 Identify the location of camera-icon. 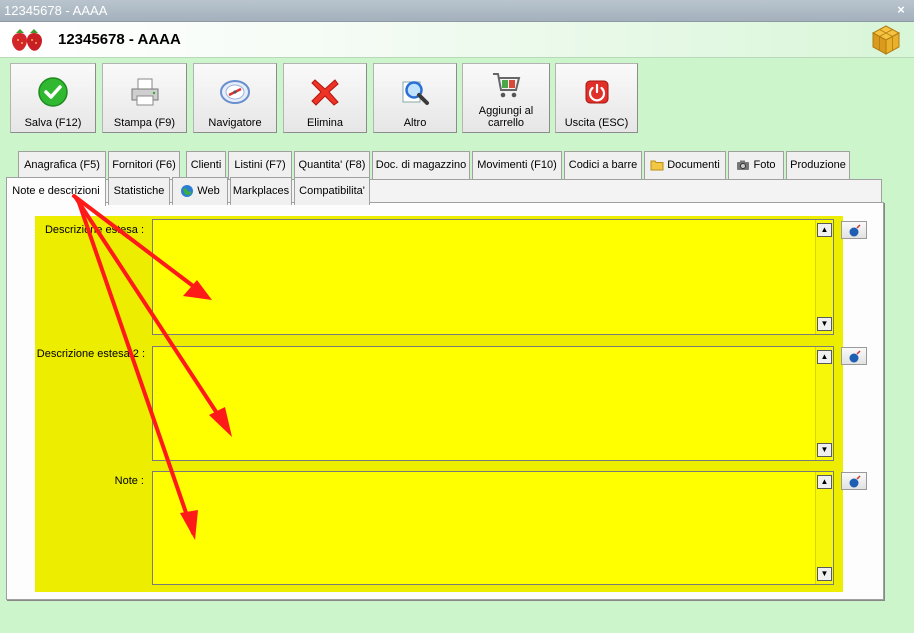
(743, 165).